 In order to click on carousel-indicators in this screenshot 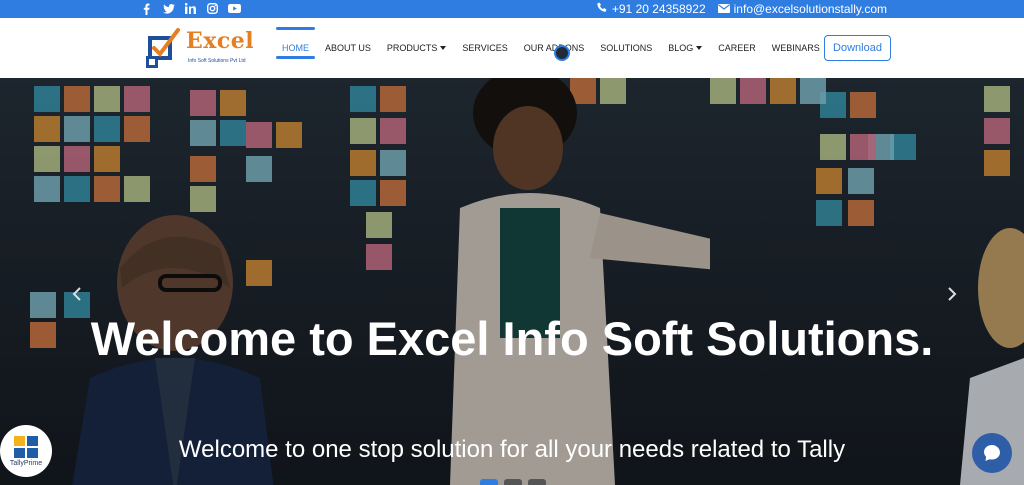, I will do `click(513, 482)`.